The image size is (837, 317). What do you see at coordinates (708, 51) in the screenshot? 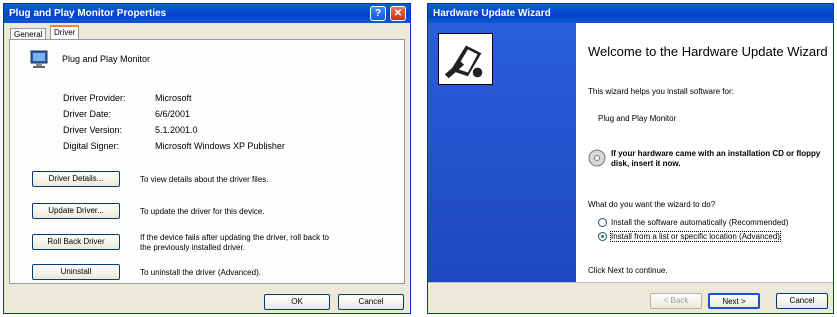
I see `wizard-heading: Welcome to the Hardware Update Wizard` at bounding box center [708, 51].